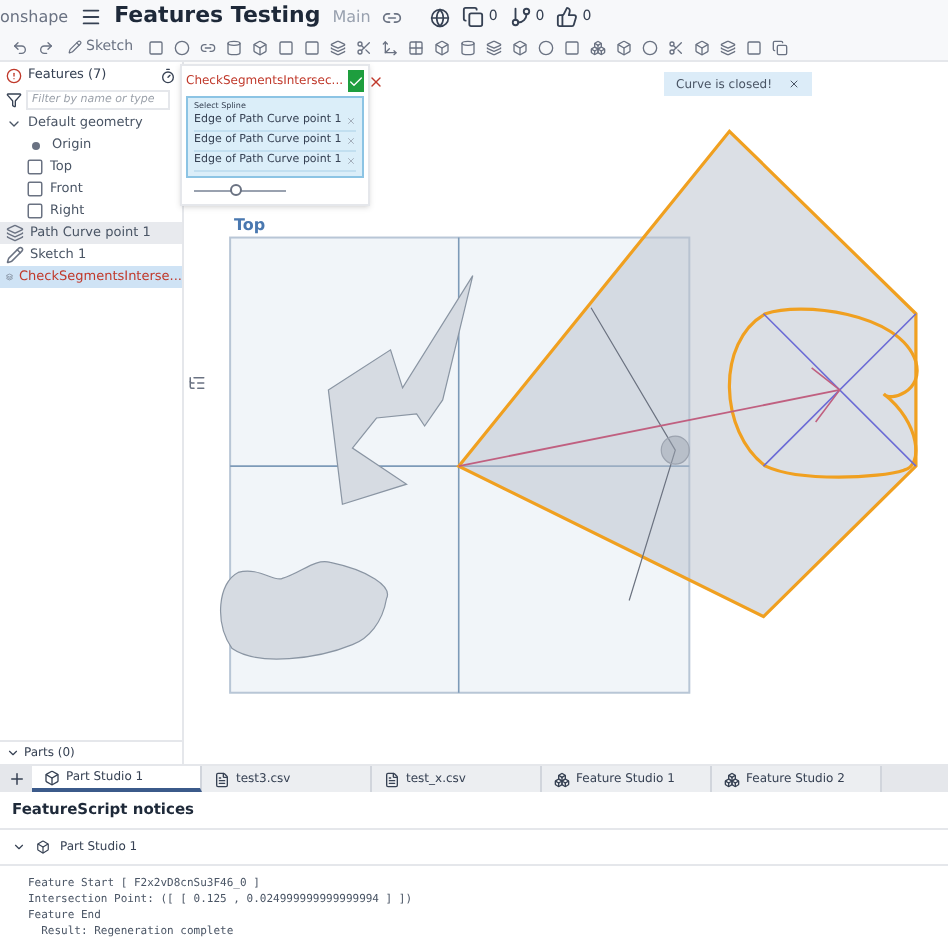 The width and height of the screenshot is (948, 940). I want to click on check-icon, so click(355, 81).